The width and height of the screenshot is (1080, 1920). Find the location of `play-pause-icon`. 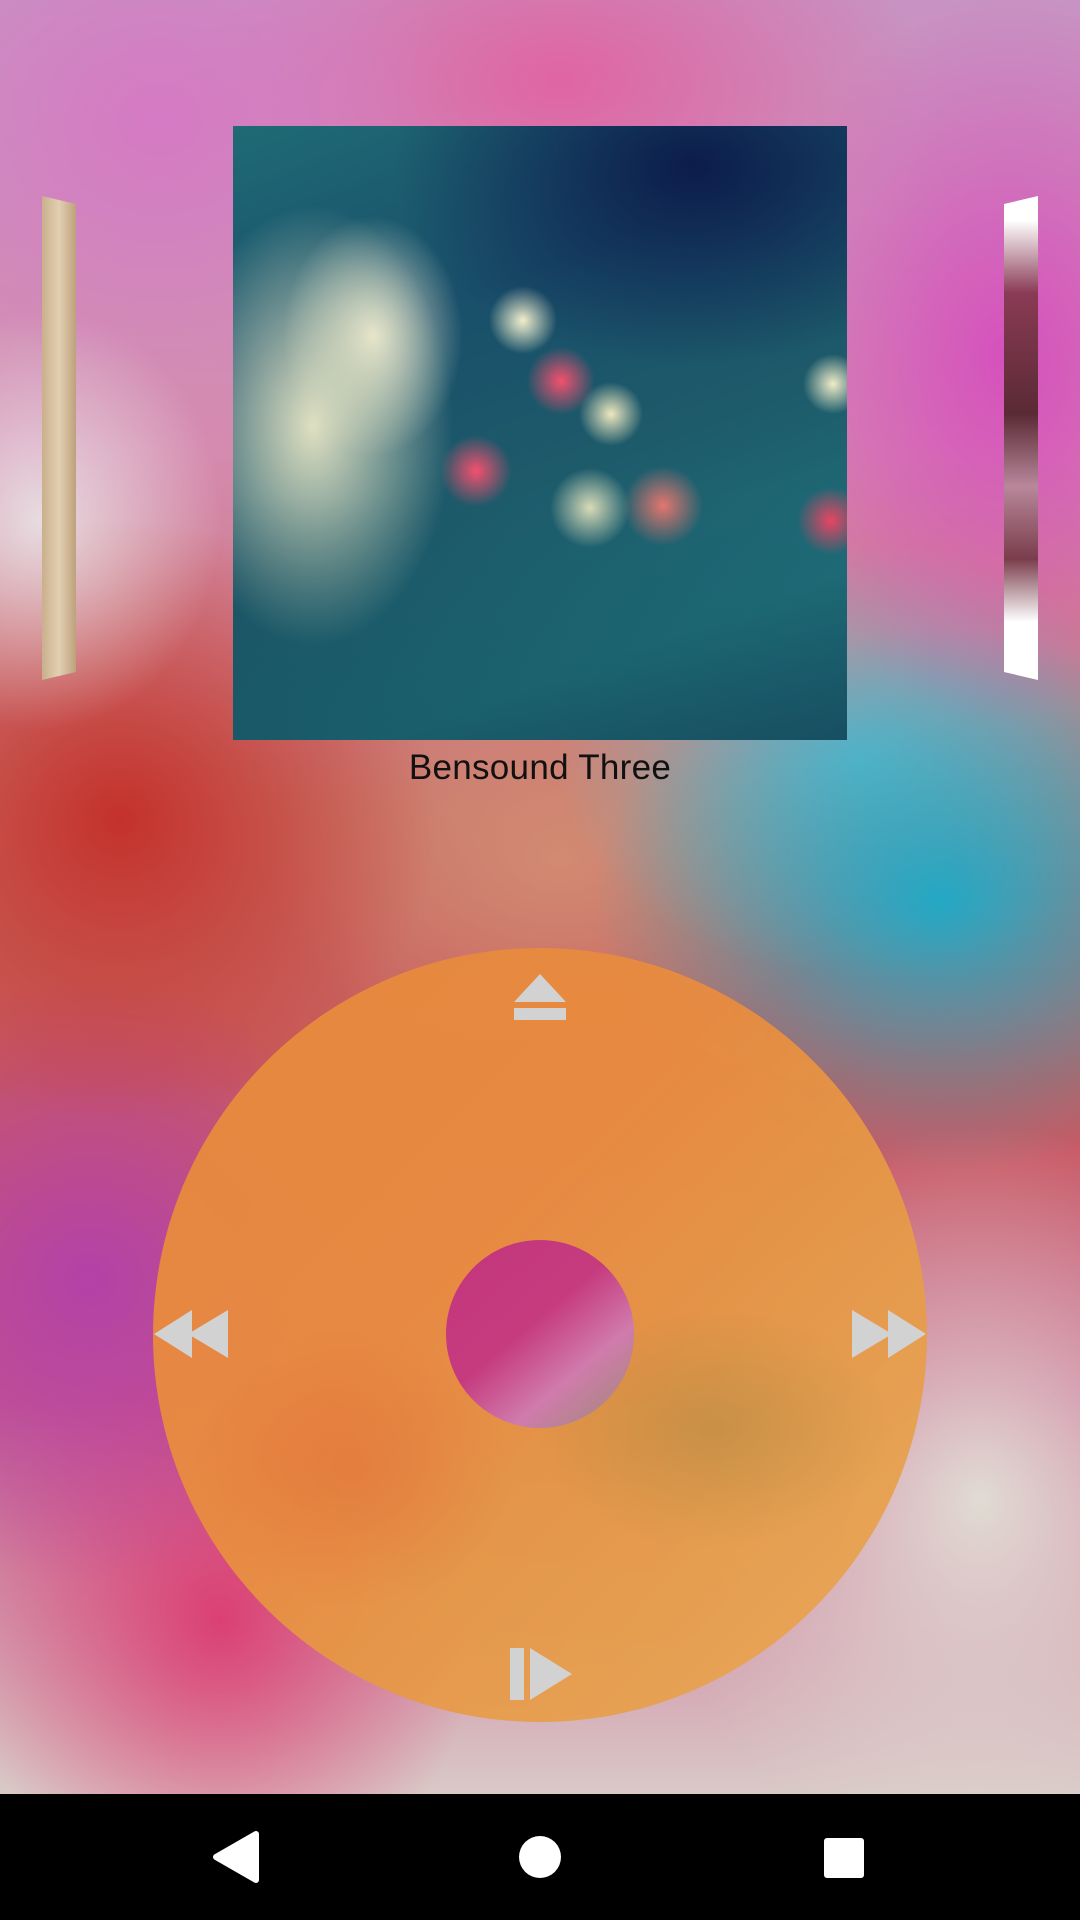

play-pause-icon is located at coordinates (542, 1674).